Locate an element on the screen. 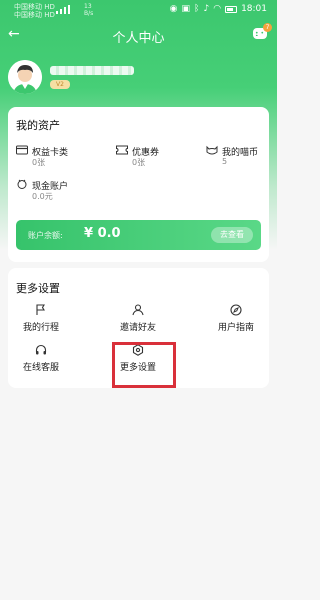  battery-icon is located at coordinates (231, 9).